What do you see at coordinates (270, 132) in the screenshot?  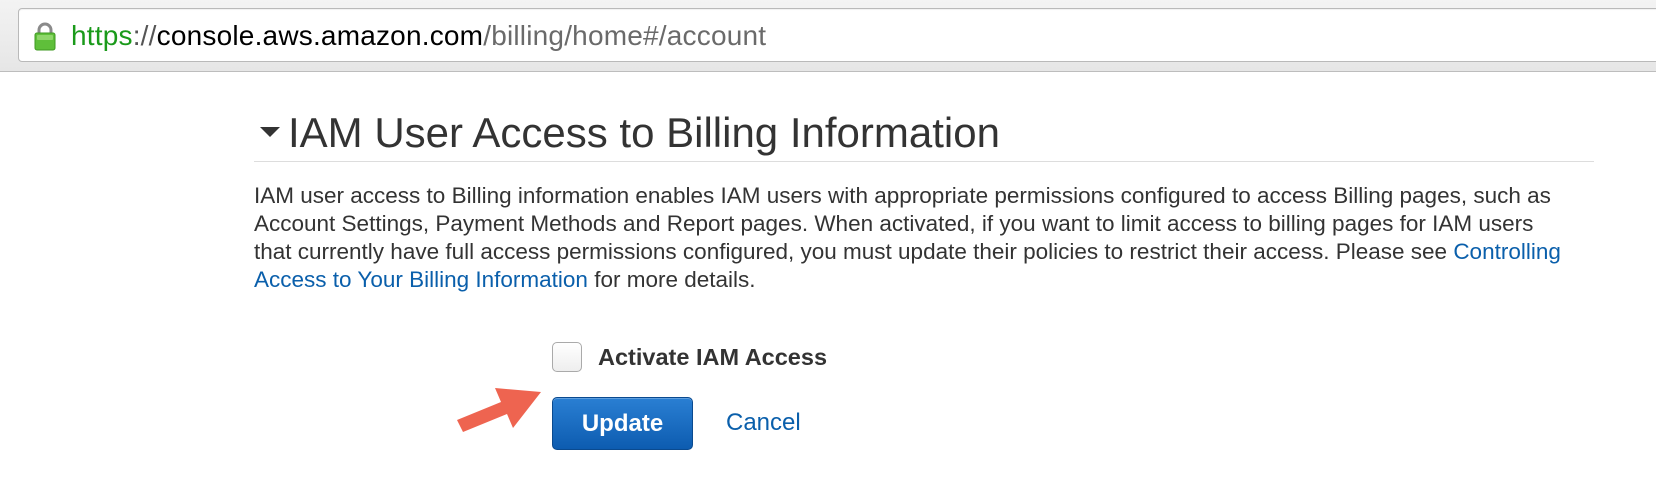 I see `caret-down-icon` at bounding box center [270, 132].